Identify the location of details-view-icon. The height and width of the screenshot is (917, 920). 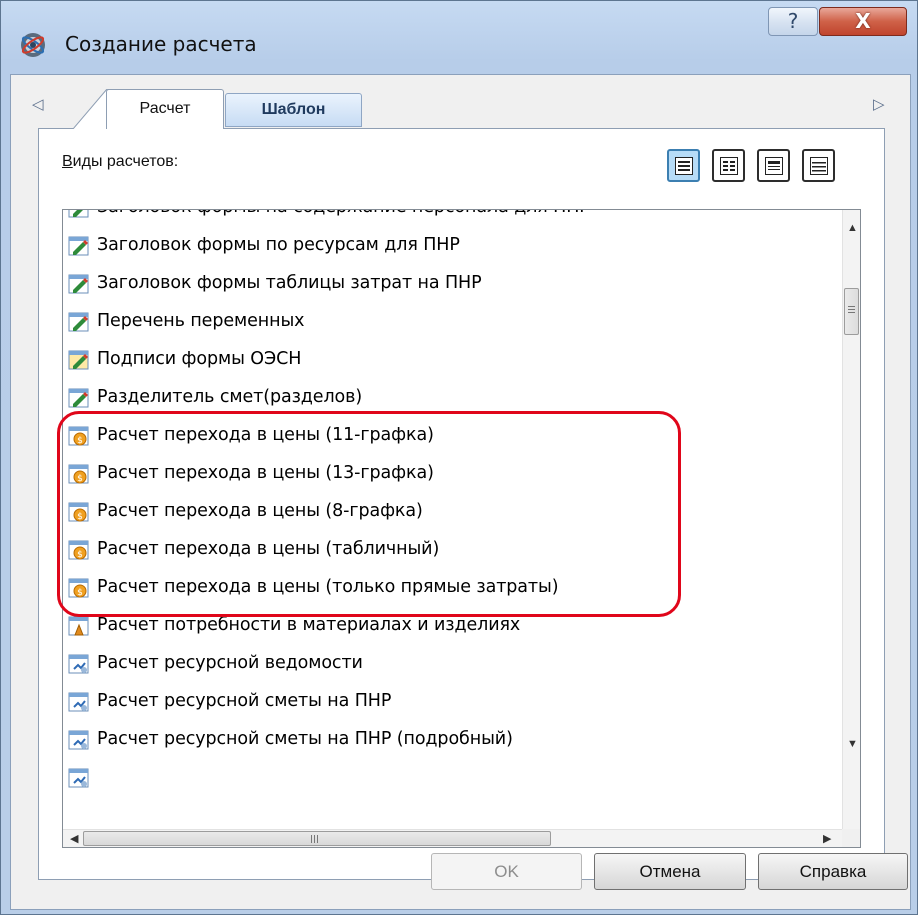
(819, 166).